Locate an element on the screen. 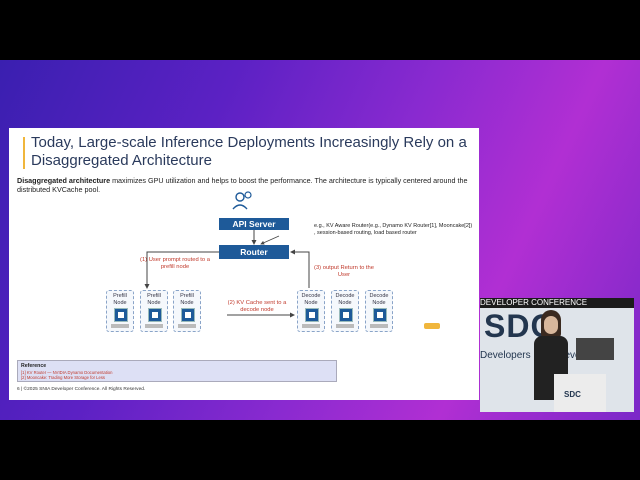 This screenshot has height=480, width=640. sdc-logo-mark-icon is located at coordinates (432, 326).